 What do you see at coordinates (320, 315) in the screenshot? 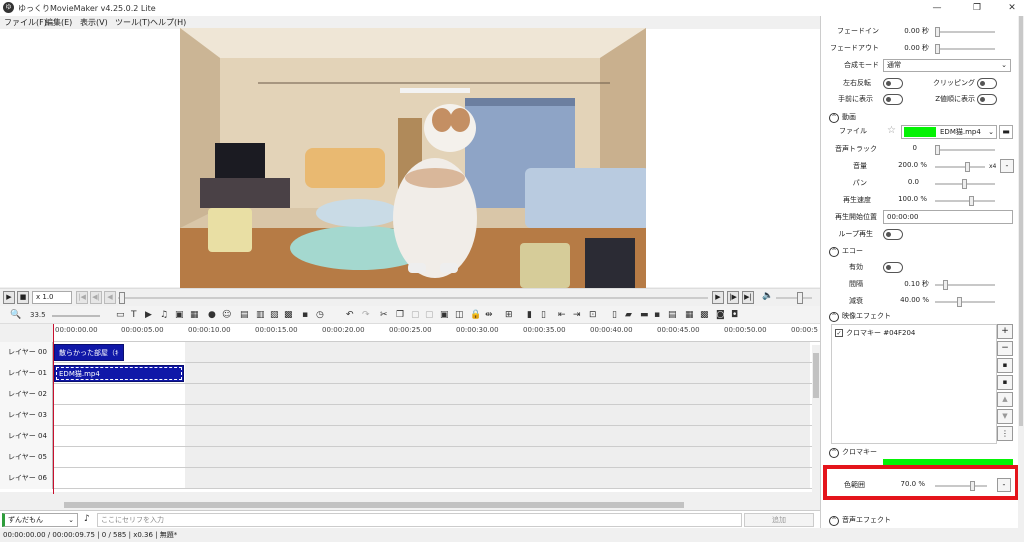
I see `clock-icon: ◷` at bounding box center [320, 315].